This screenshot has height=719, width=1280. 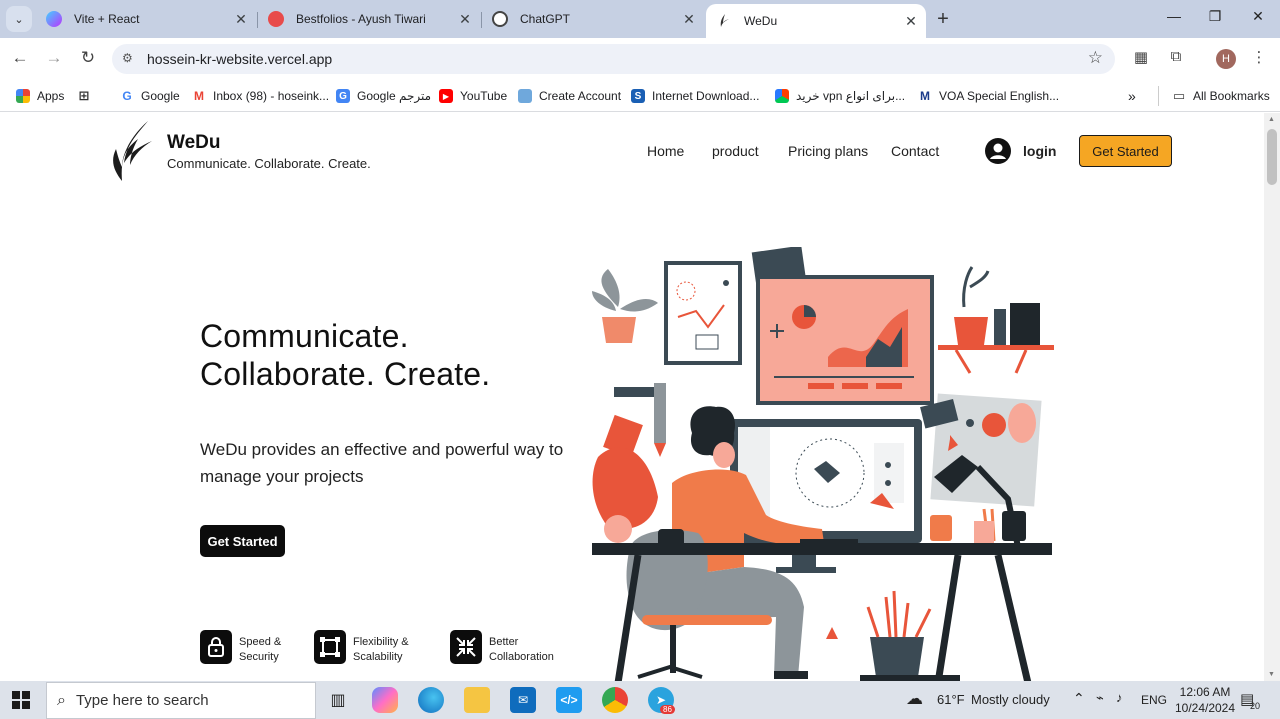 What do you see at coordinates (88, 58) in the screenshot?
I see `reload-button: ↻` at bounding box center [88, 58].